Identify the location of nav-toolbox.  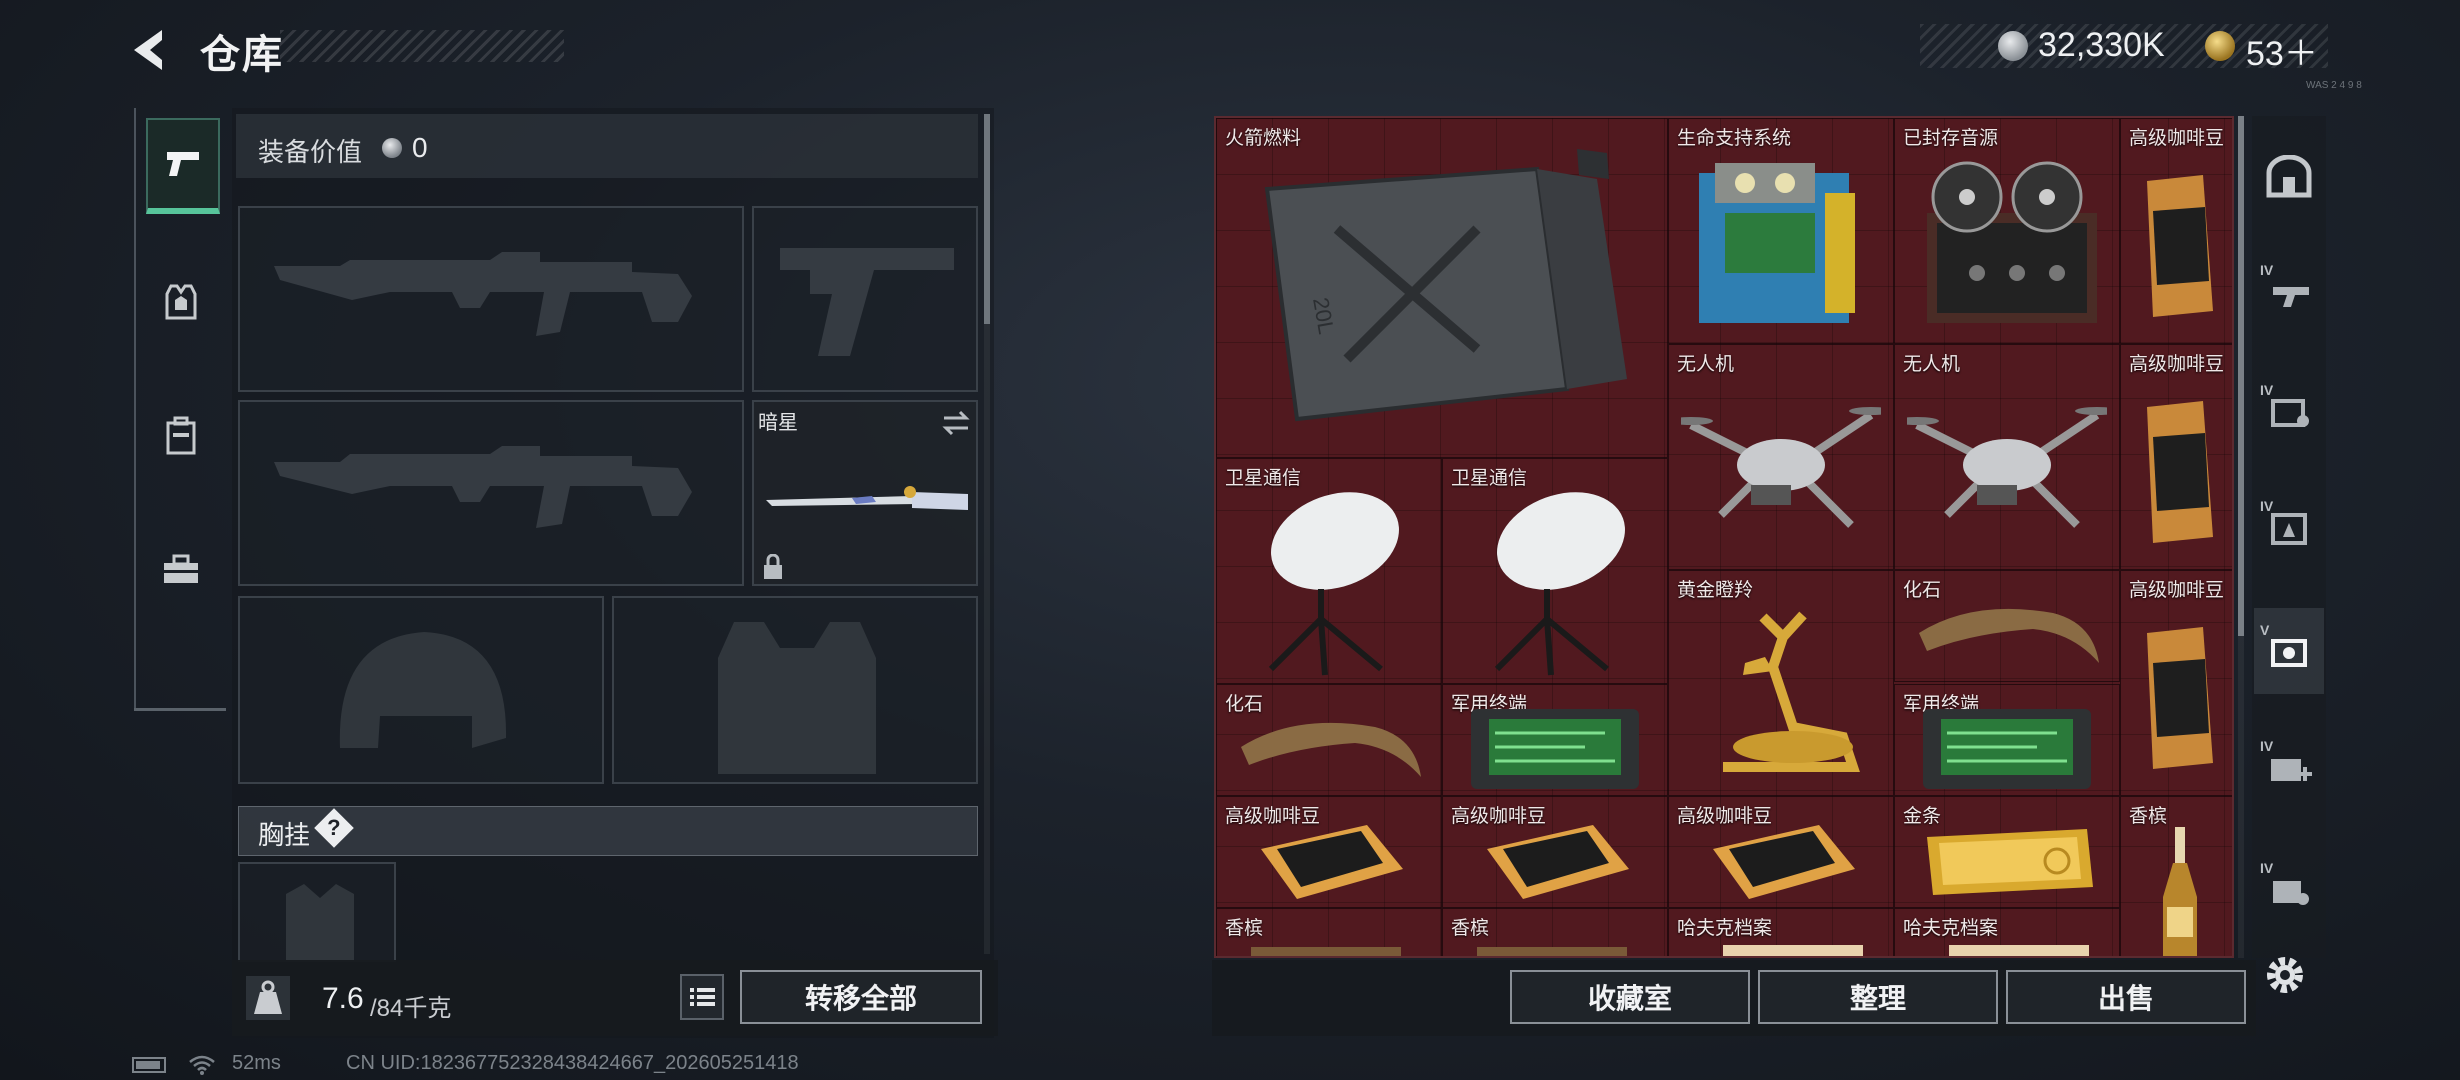
(181, 570).